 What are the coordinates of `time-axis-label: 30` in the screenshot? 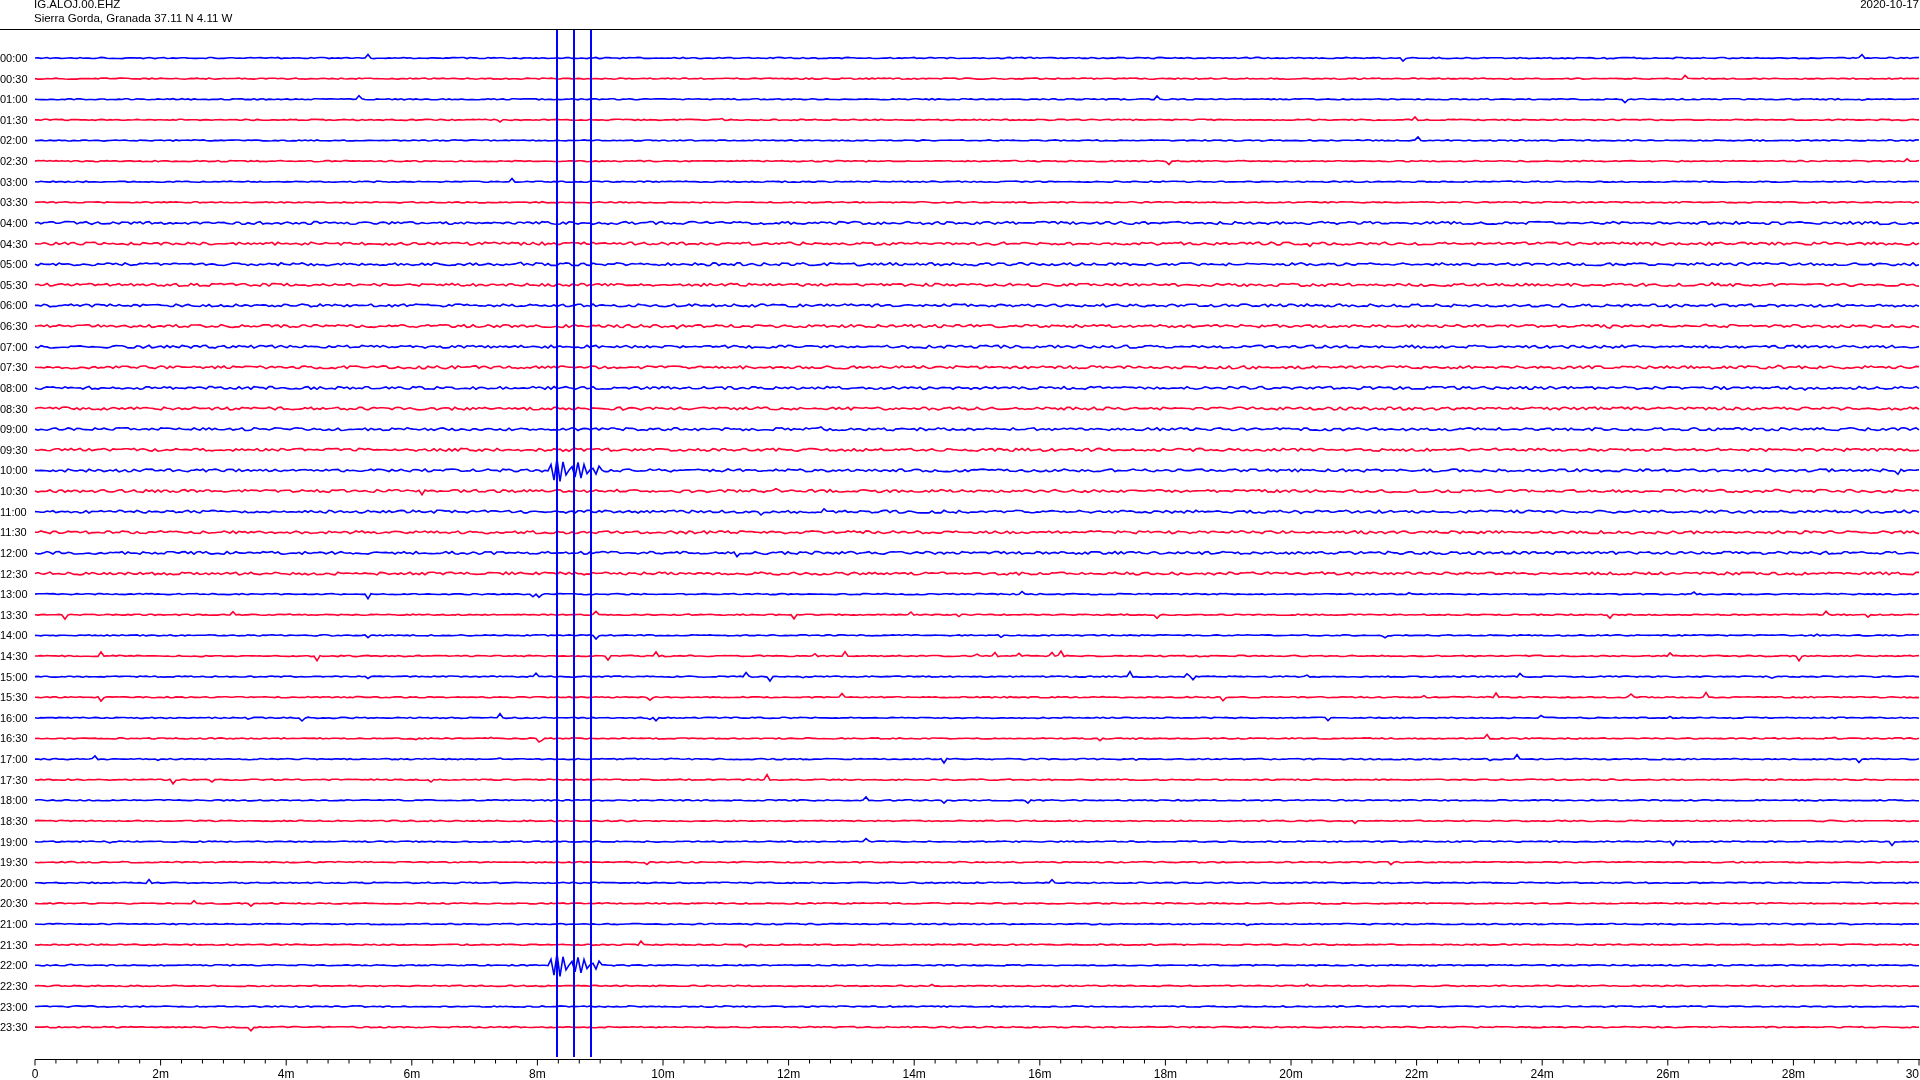 It's located at (1912, 1072).